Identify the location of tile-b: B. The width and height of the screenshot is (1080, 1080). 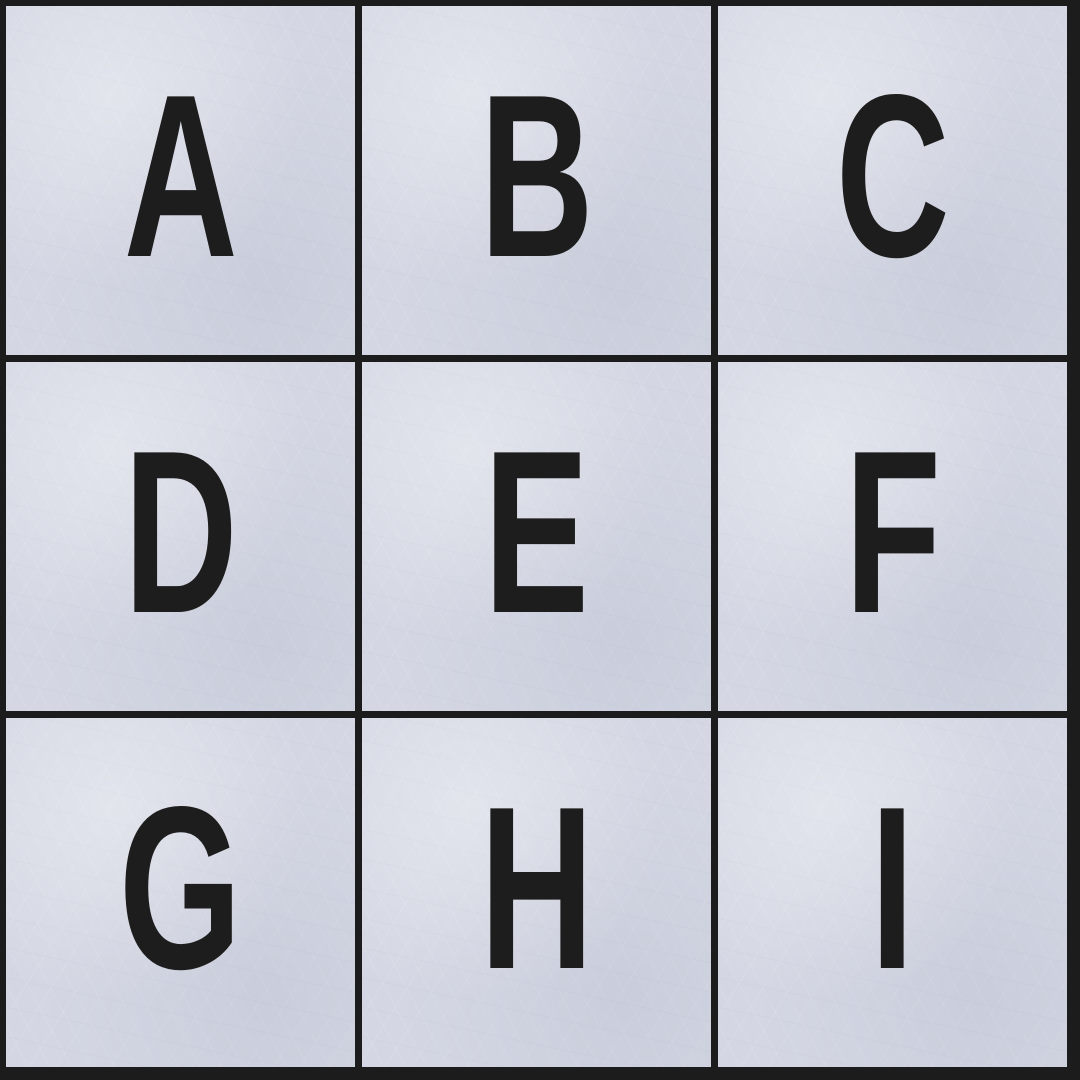
(536, 180).